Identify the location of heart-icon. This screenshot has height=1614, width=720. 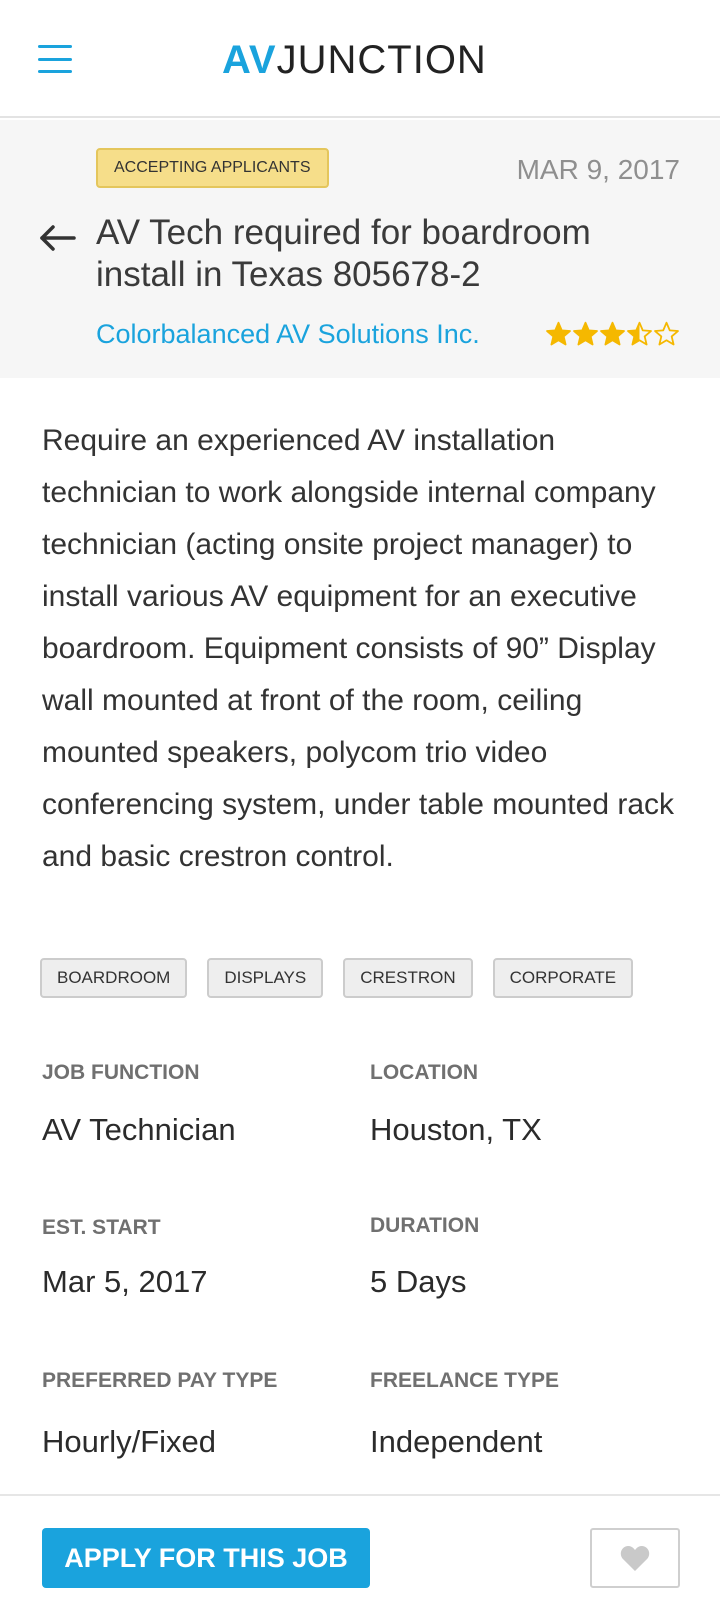
(635, 1558).